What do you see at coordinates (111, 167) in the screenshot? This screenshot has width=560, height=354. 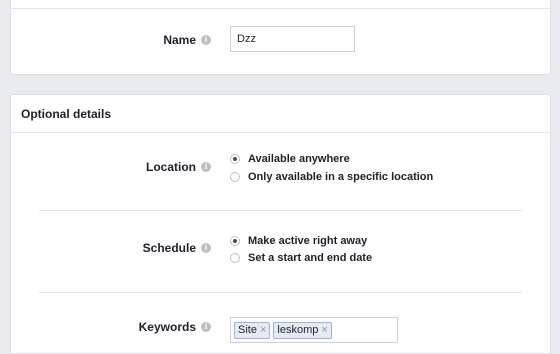 I see `location-label-row: Location i` at bounding box center [111, 167].